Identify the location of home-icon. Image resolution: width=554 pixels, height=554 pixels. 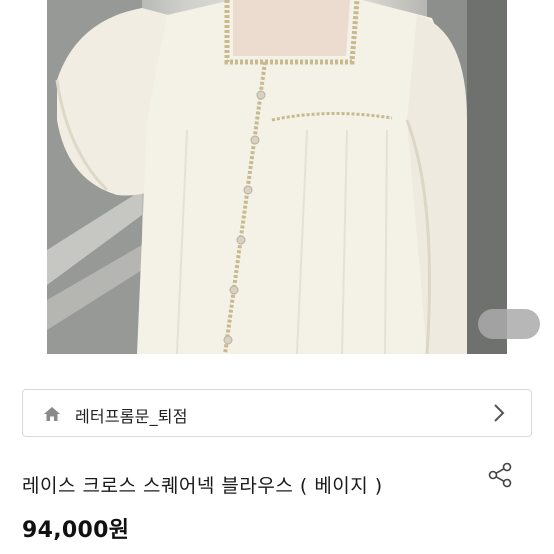
(52, 414).